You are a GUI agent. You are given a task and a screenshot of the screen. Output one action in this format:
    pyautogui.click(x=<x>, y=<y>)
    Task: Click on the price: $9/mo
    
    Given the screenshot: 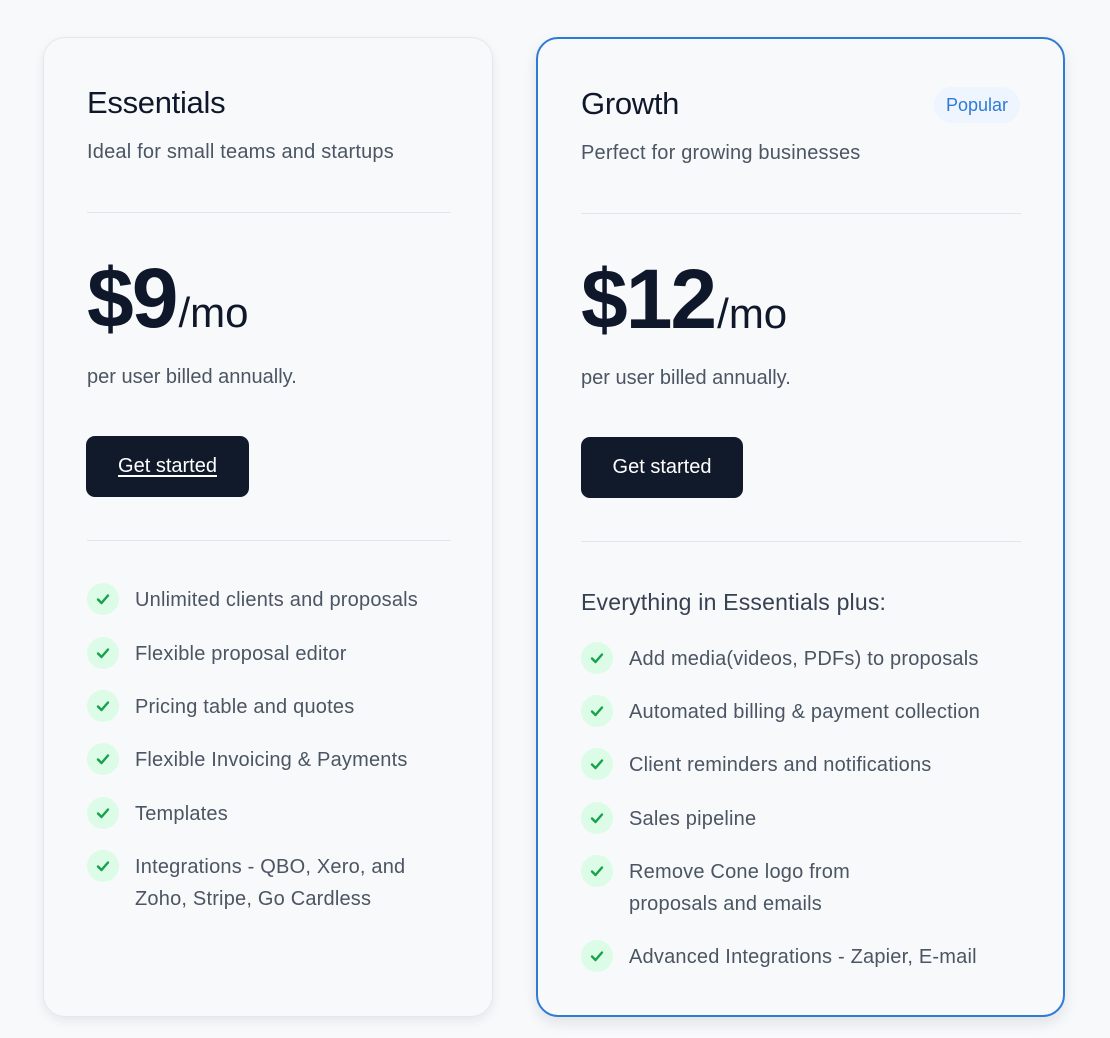 What is the action you would take?
    pyautogui.click(x=167, y=298)
    